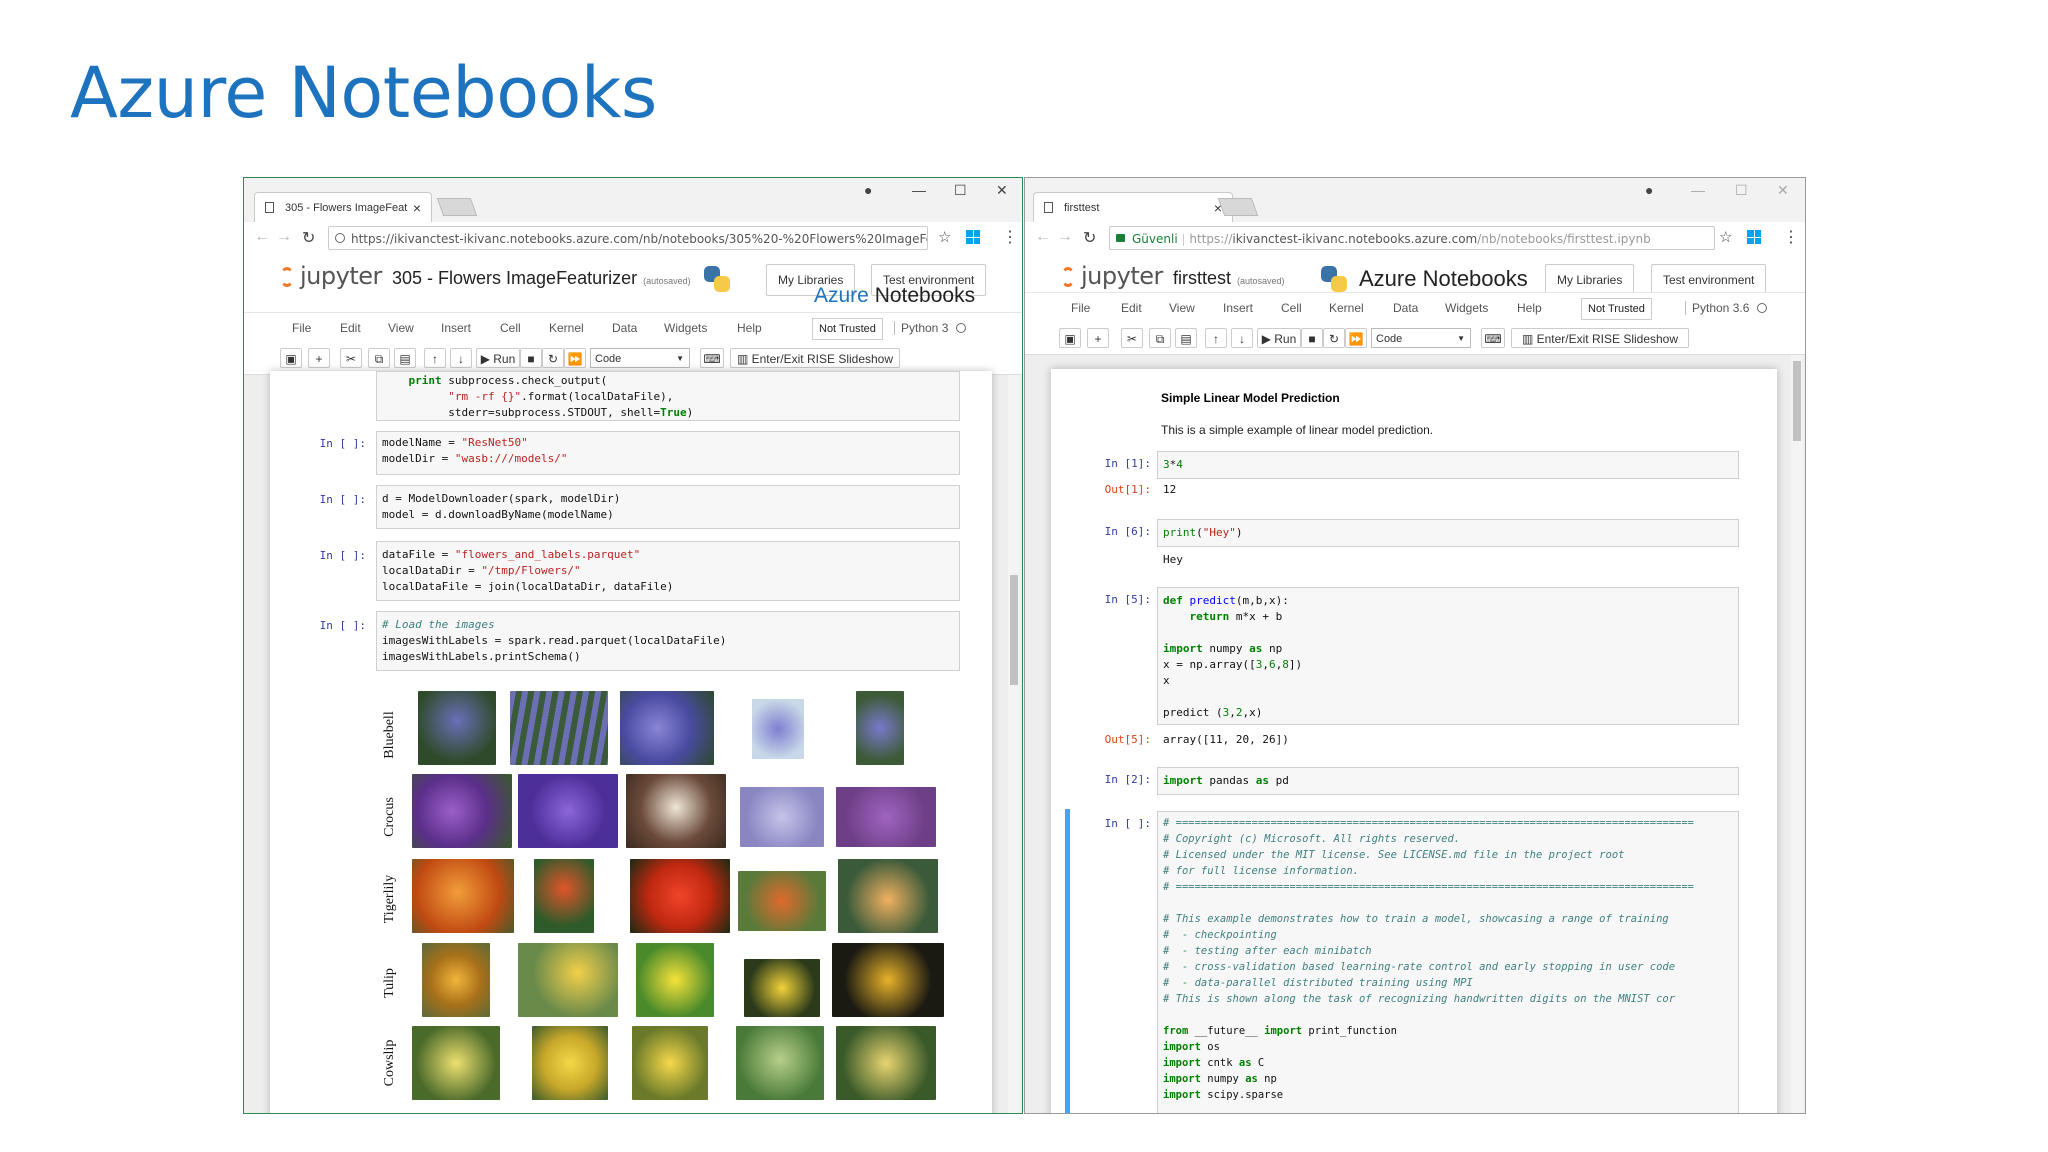 This screenshot has width=2048, height=1152. Describe the element at coordinates (389, 1063) in the screenshot. I see `flower-label-cowslip: Cowslip` at that location.